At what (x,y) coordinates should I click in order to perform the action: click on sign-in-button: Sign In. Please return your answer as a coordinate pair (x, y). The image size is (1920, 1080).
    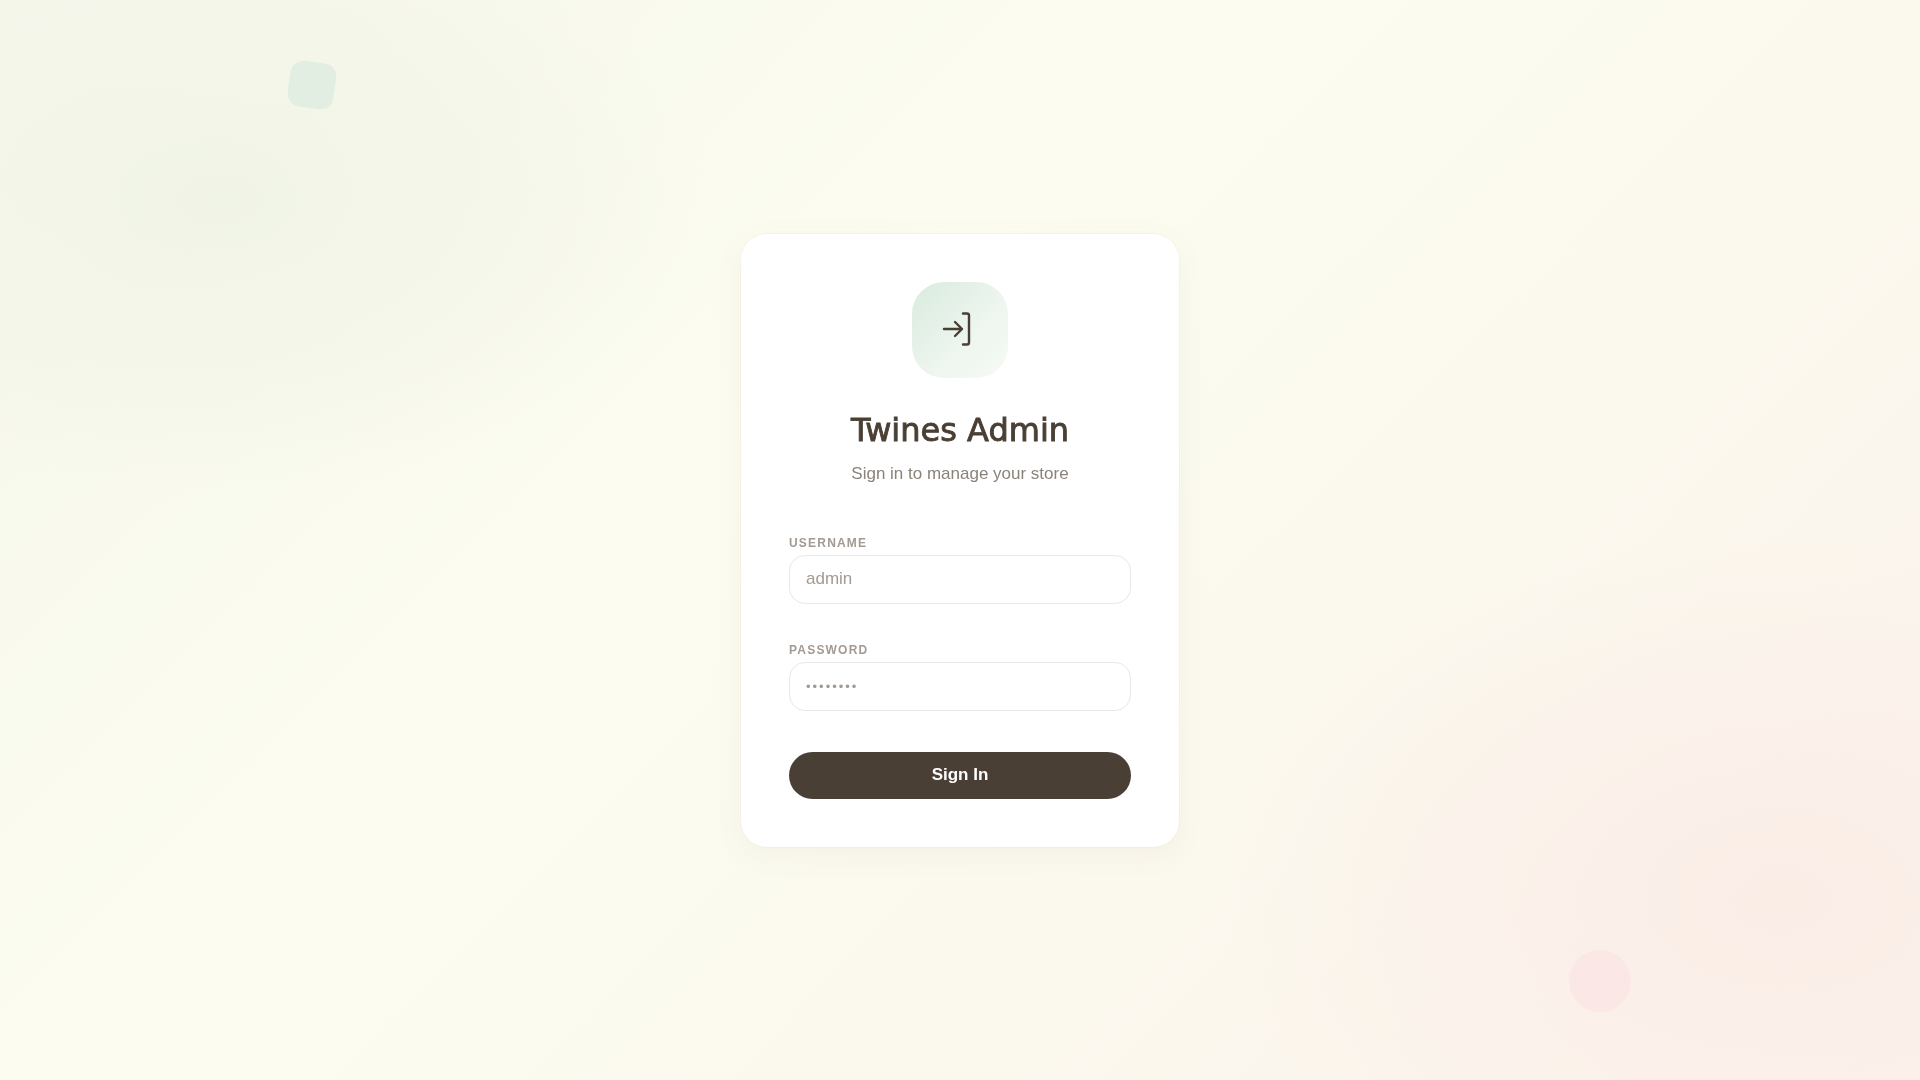
    Looking at the image, I should click on (960, 775).